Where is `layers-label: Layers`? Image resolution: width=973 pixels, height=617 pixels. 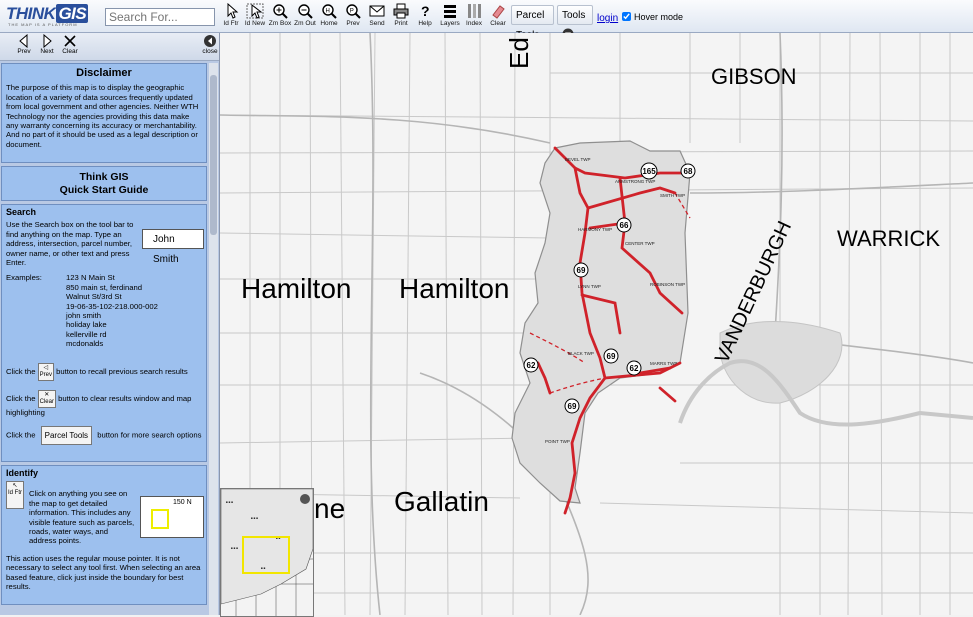 layers-label: Layers is located at coordinates (450, 23).